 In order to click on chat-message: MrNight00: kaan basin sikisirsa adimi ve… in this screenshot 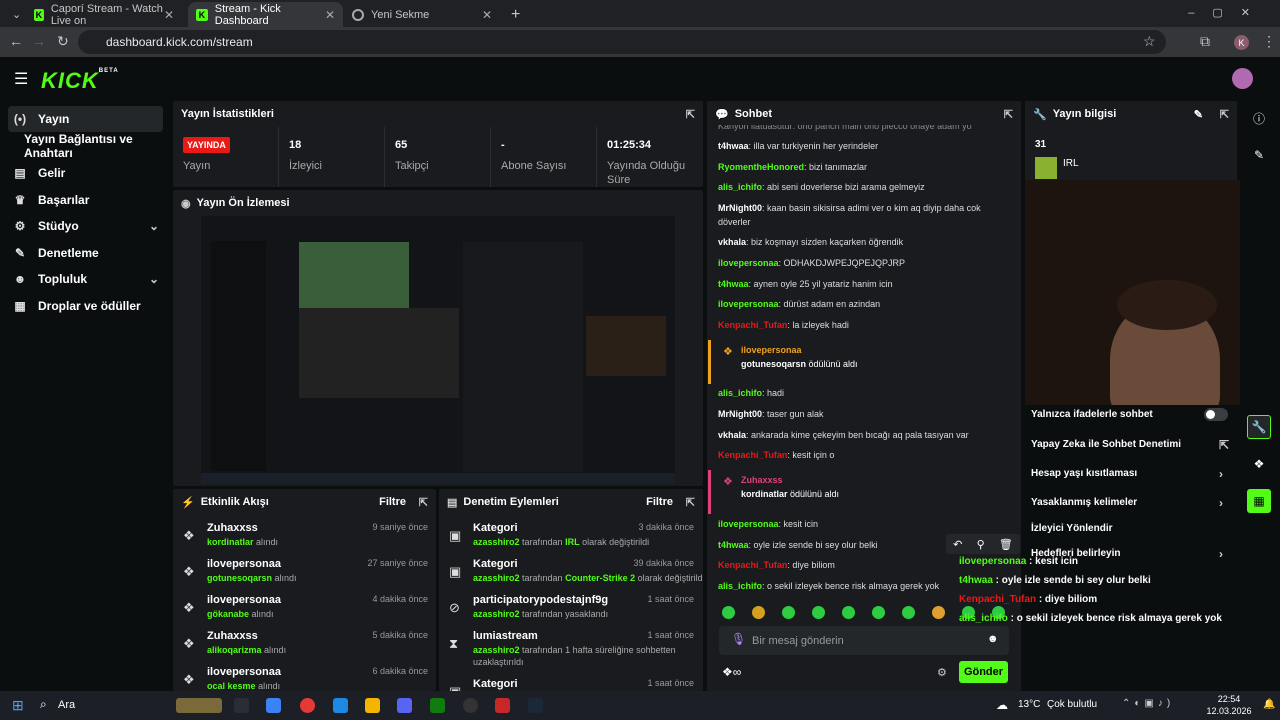, I will do `click(849, 215)`.